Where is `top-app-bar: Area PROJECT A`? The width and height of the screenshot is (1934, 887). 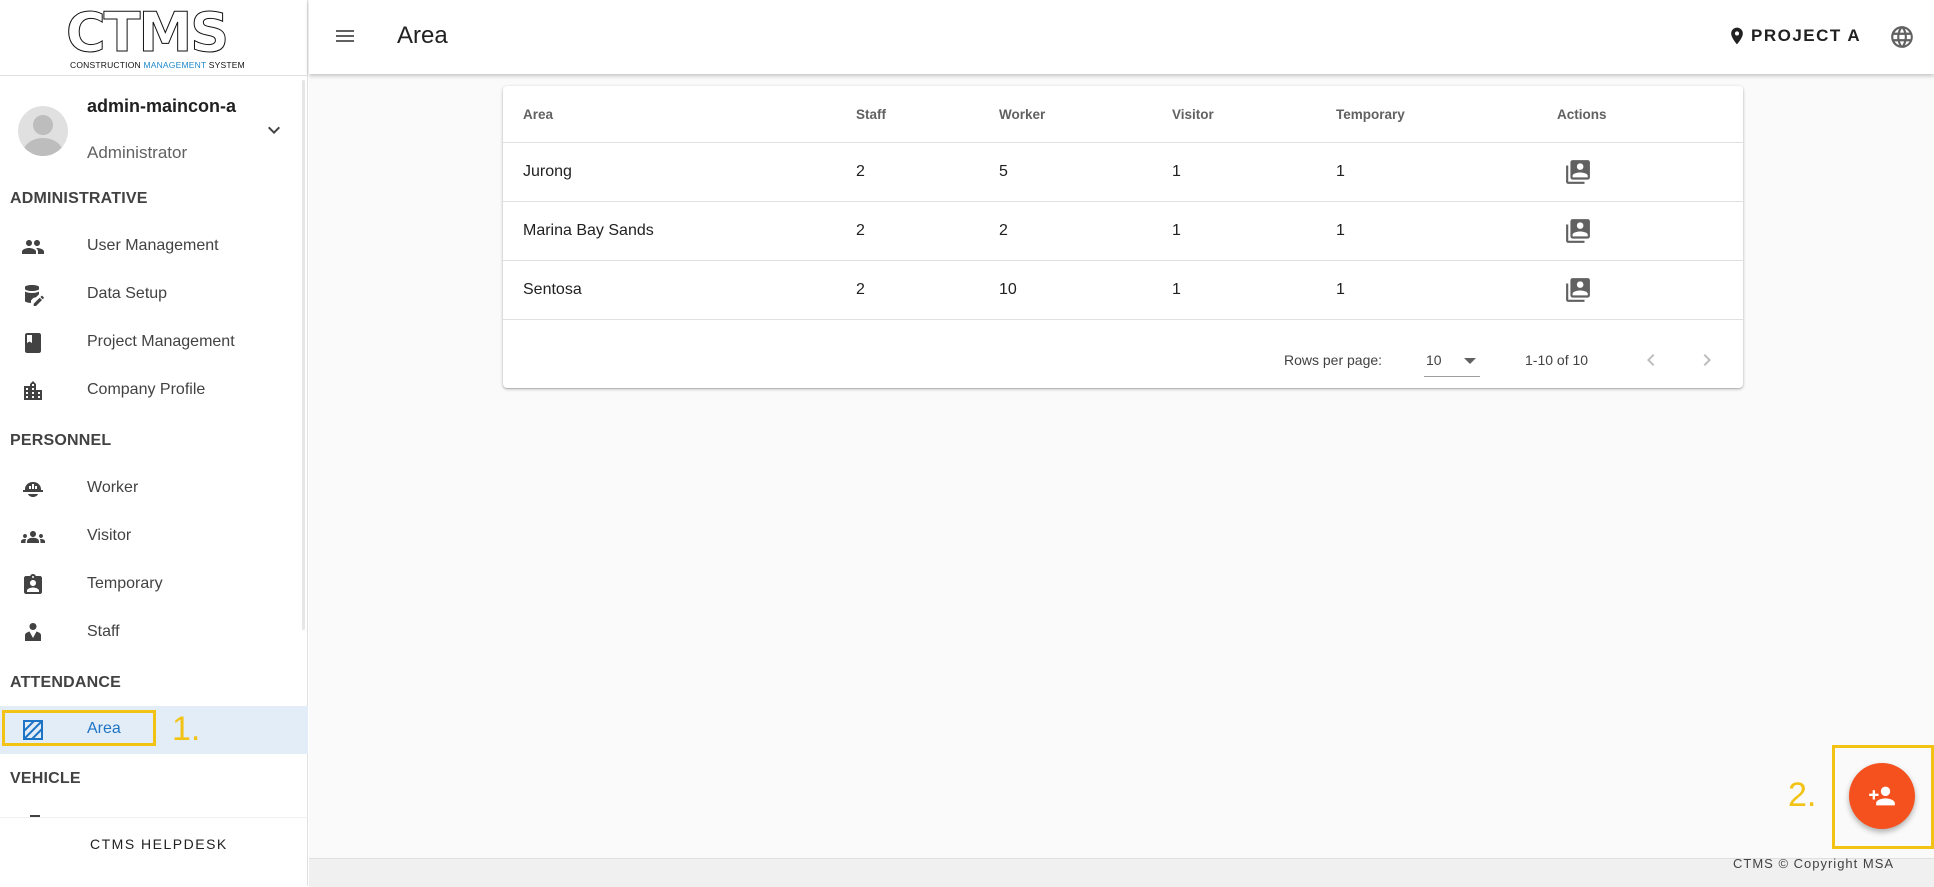
top-app-bar: Area PROJECT A is located at coordinates (1121, 37).